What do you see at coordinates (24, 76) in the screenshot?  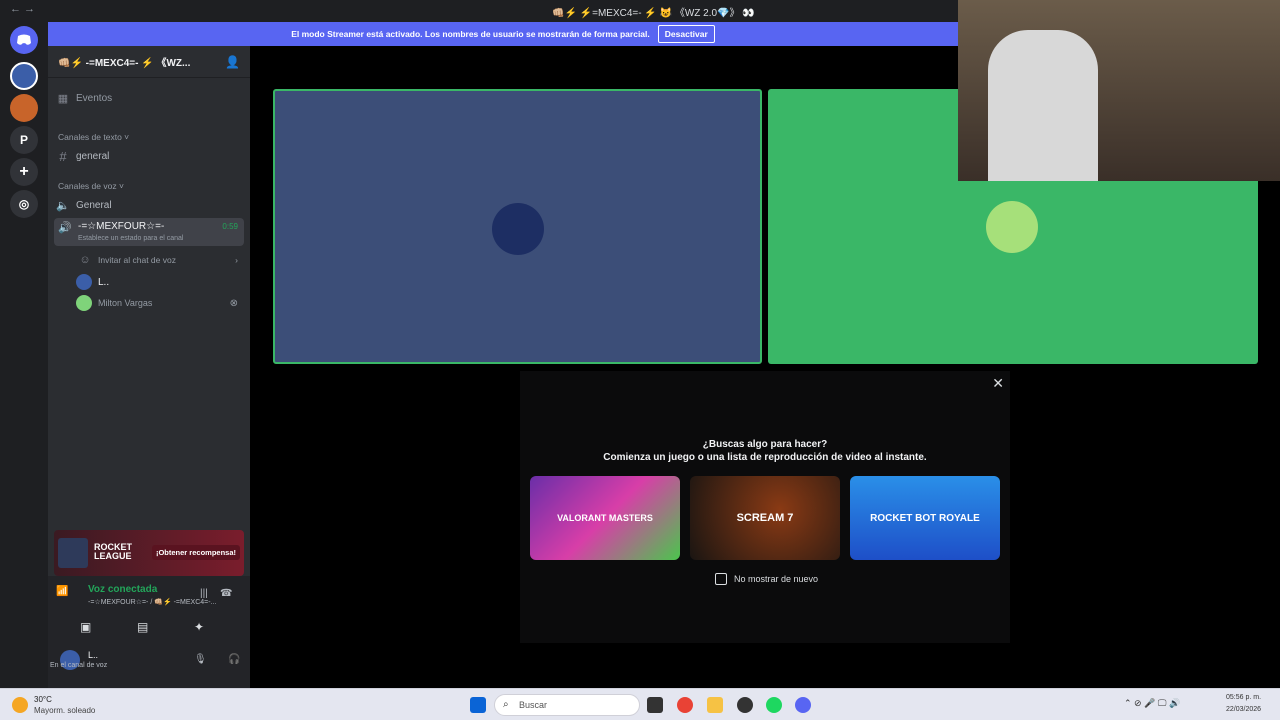 I see `server-1-icon` at bounding box center [24, 76].